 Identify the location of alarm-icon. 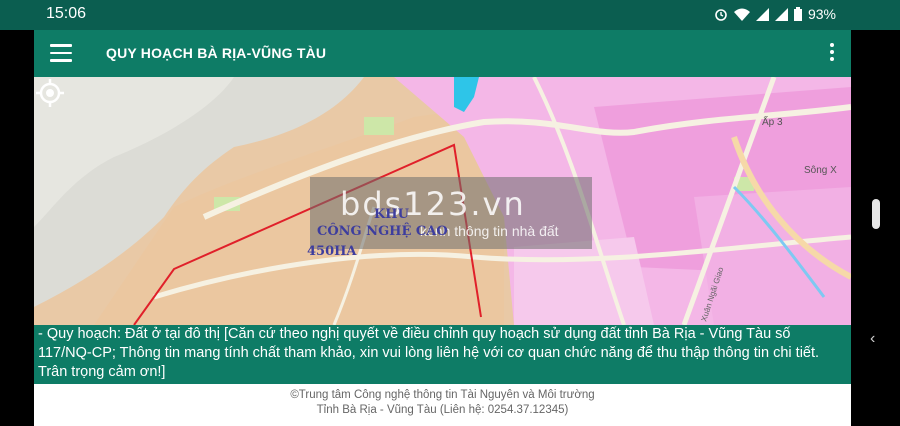
(721, 15).